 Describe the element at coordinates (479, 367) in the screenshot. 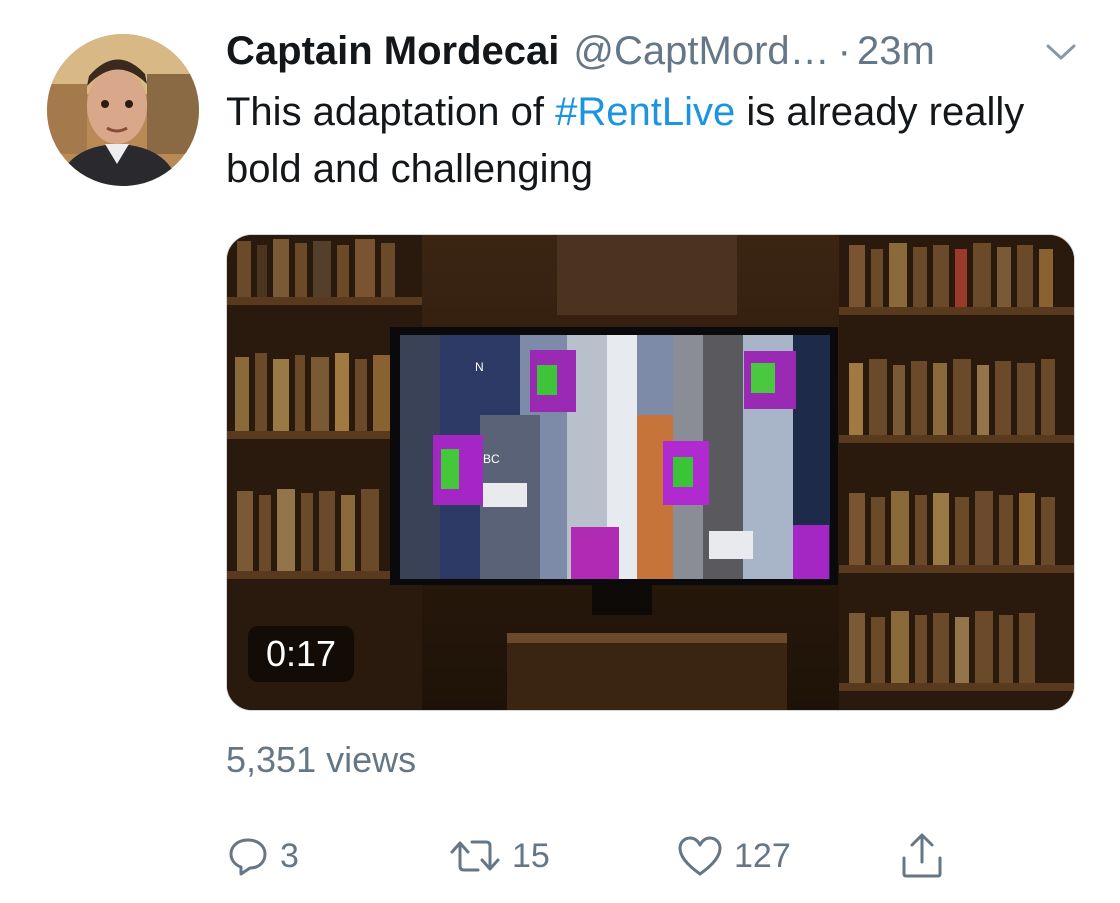

I see `tv-logo-text: N` at that location.